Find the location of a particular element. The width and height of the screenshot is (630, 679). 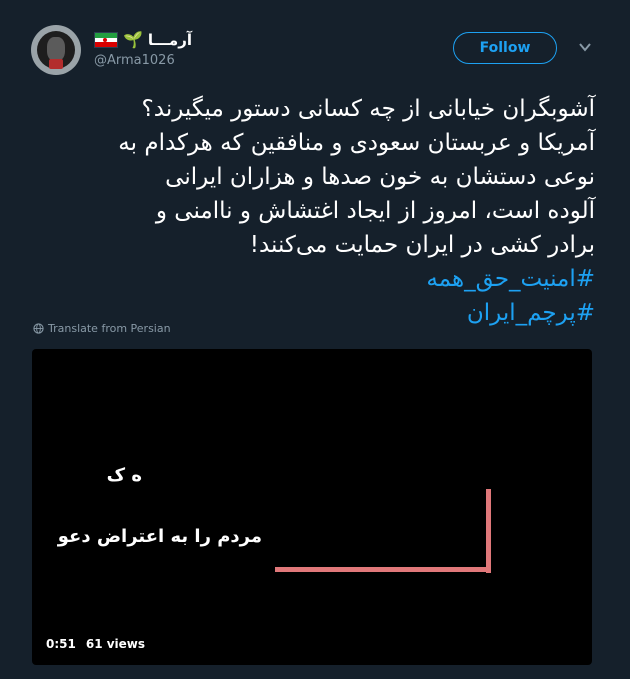

video-overlay-text: مردم را به اعتراض دعو is located at coordinates (159, 536).